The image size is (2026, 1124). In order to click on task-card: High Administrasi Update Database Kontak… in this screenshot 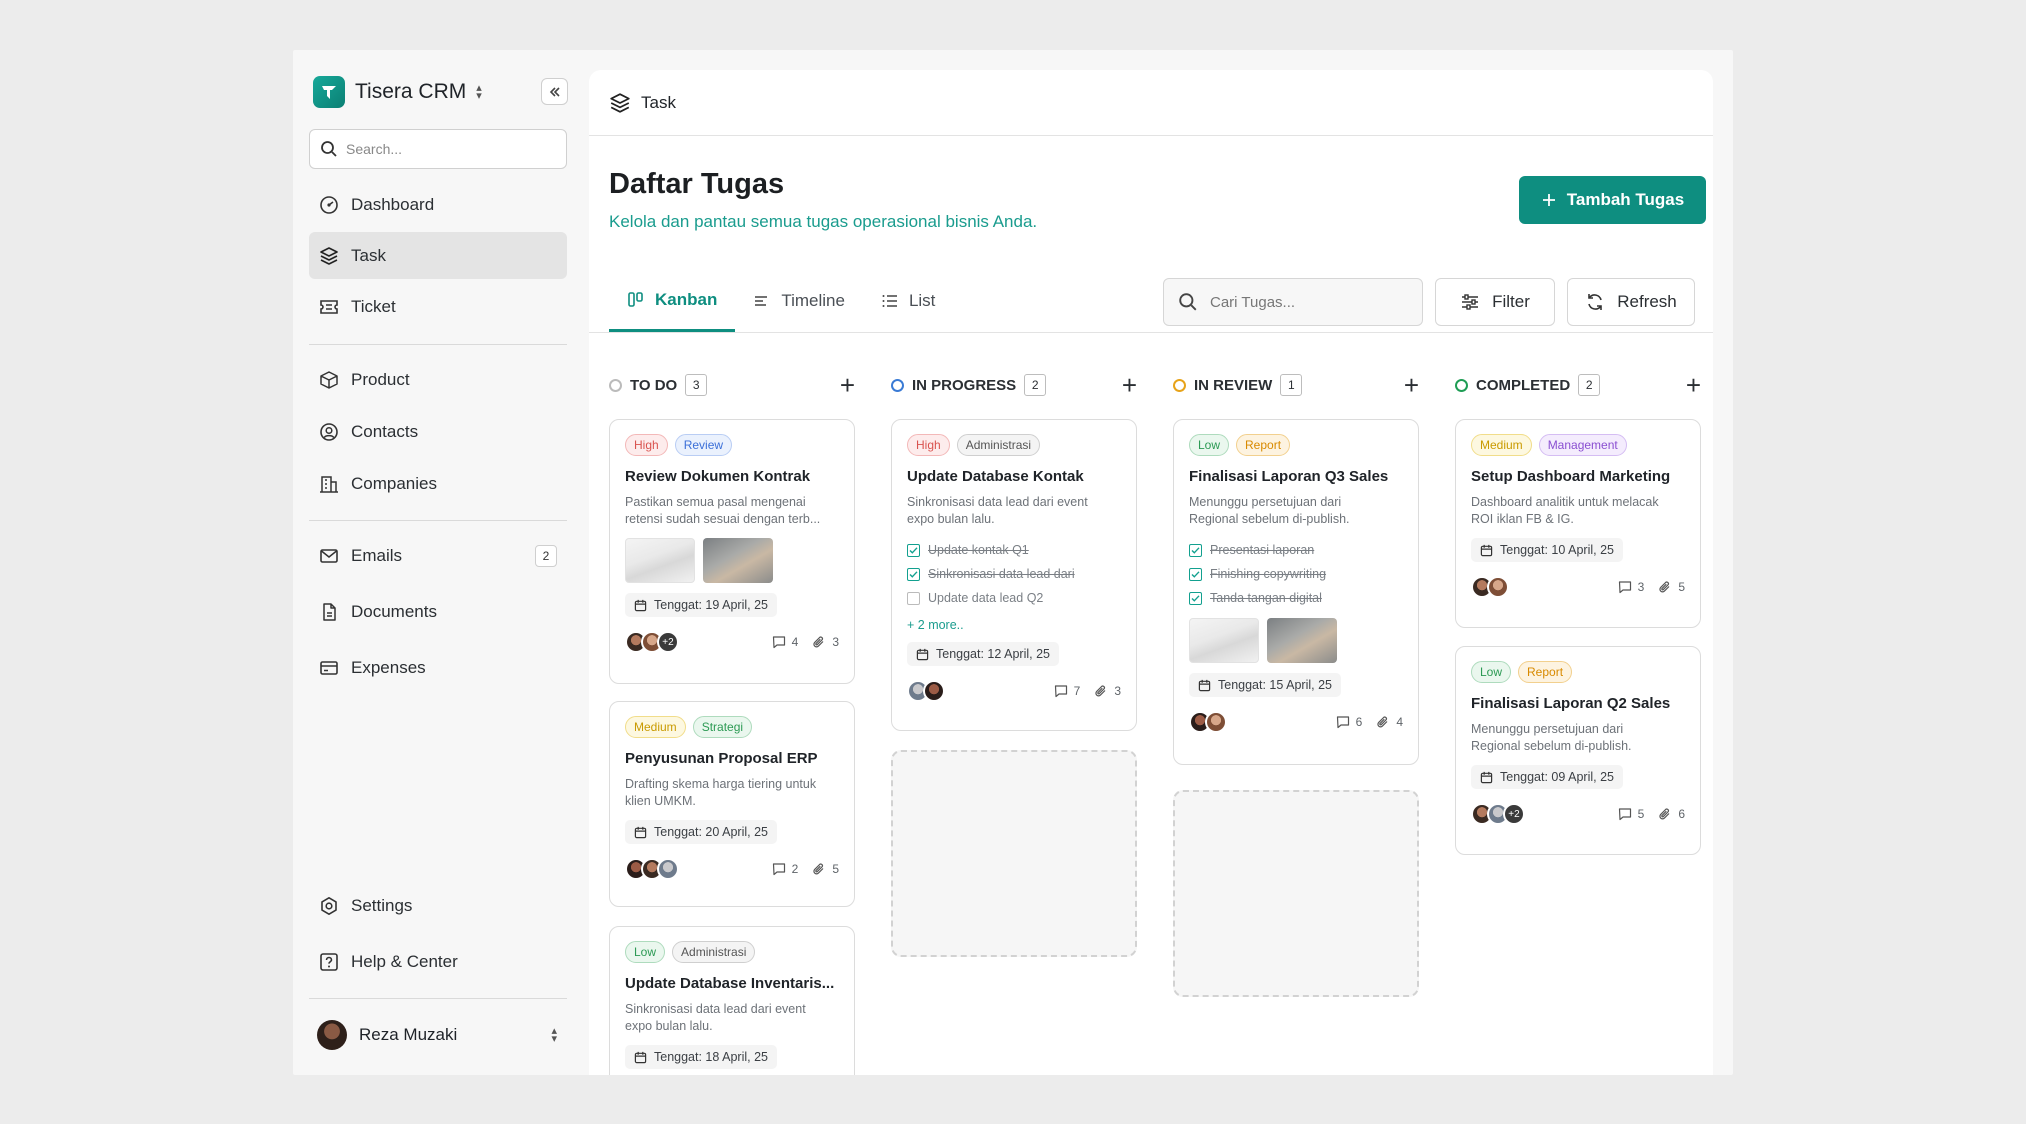, I will do `click(1014, 575)`.